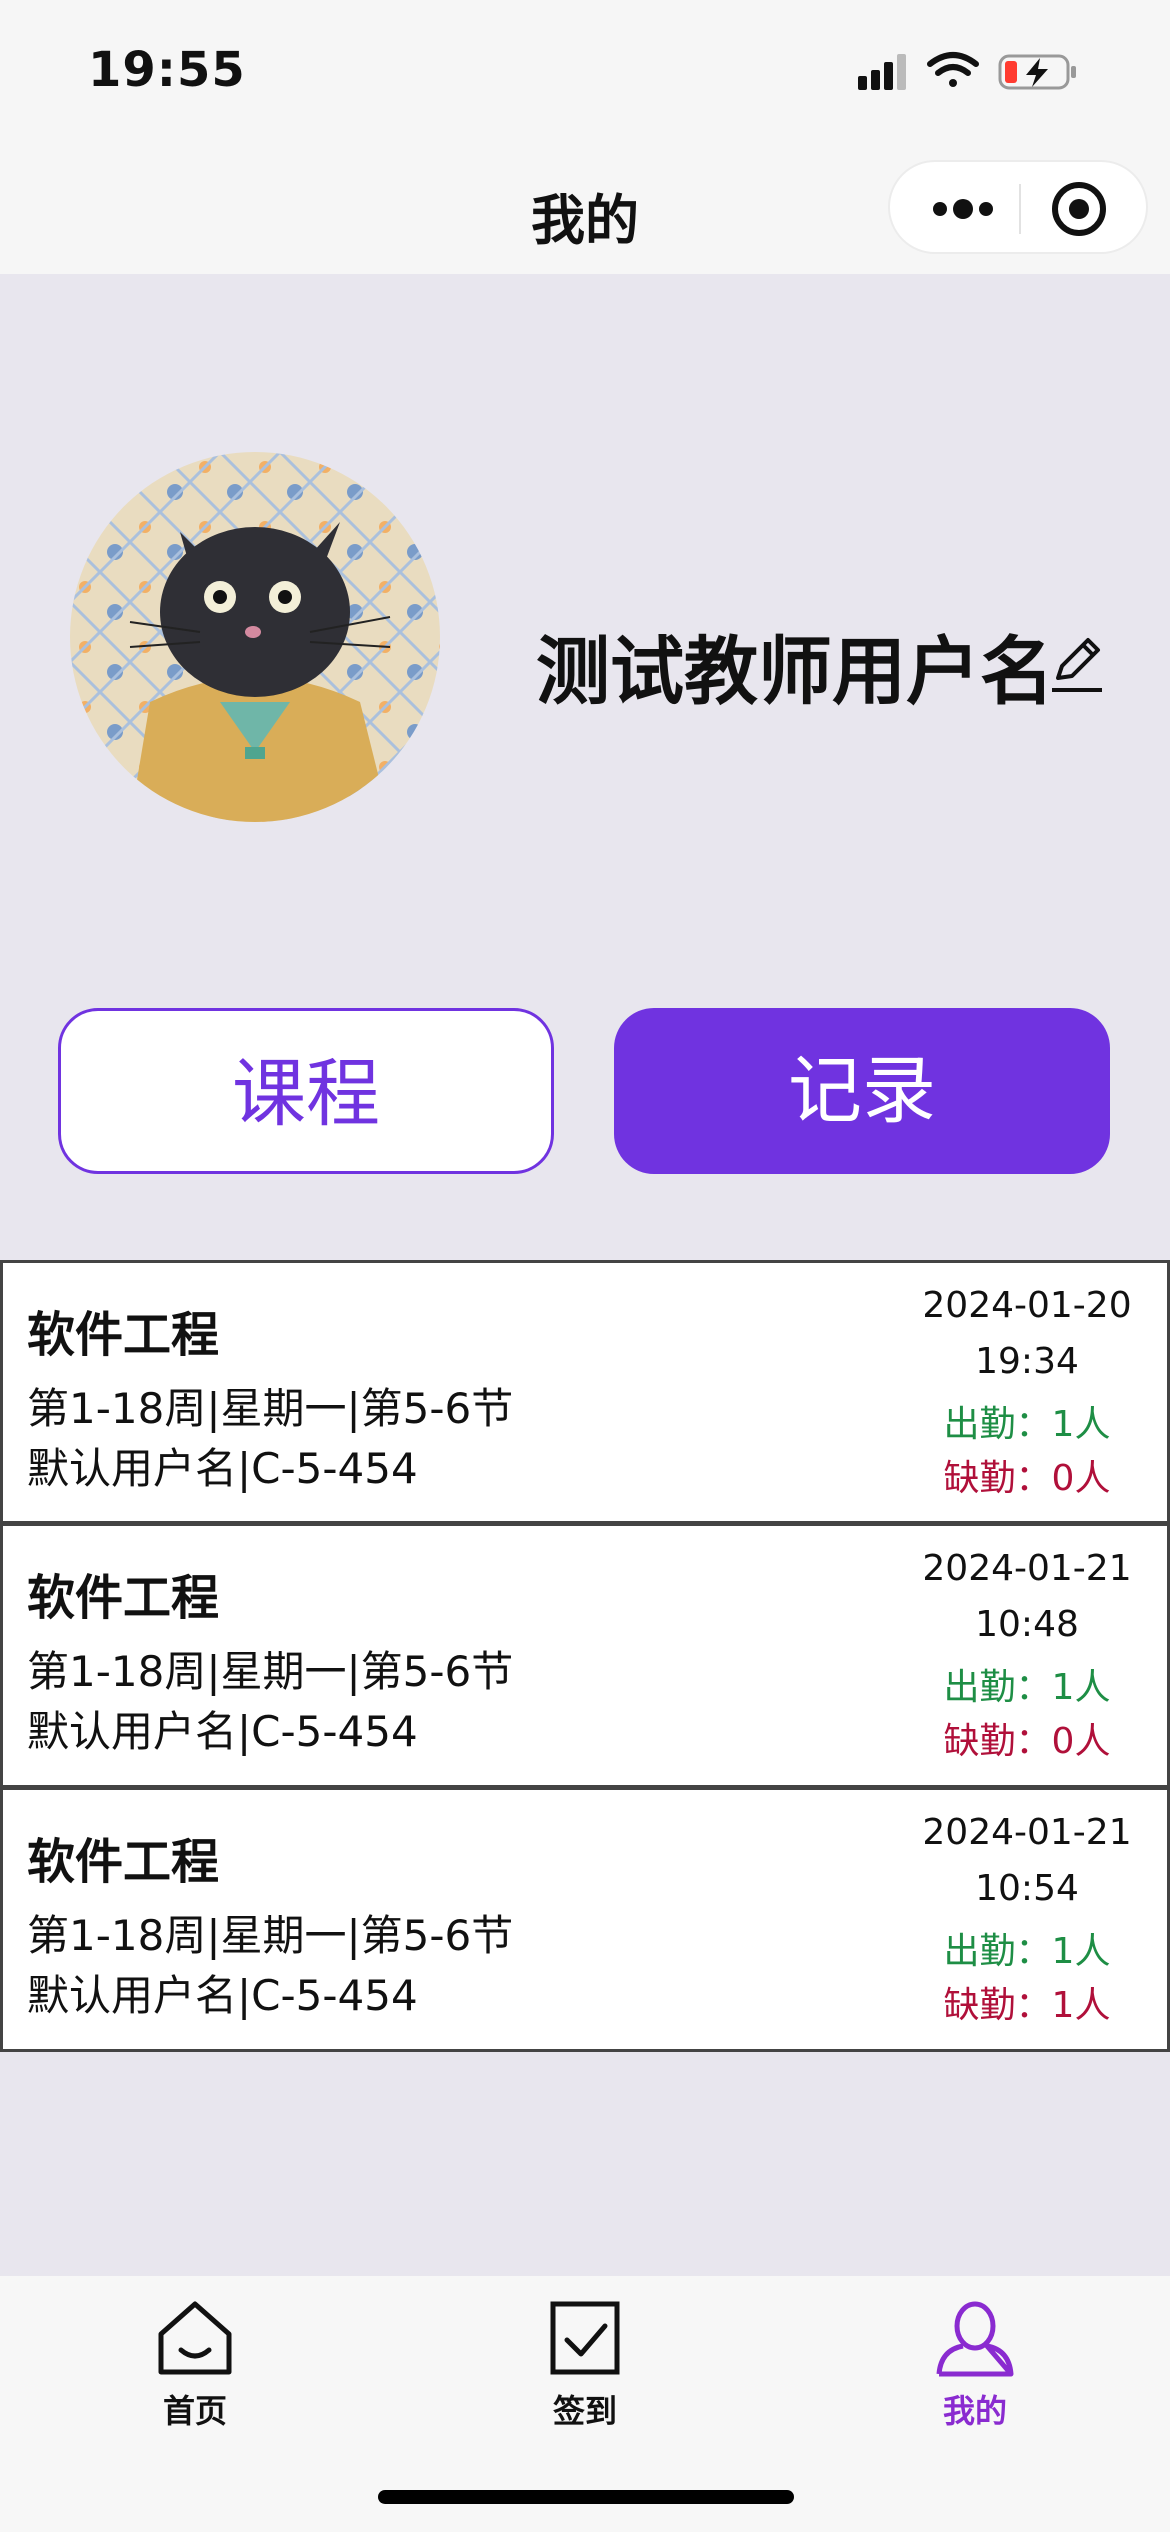 The image size is (1170, 2532). I want to click on checkin-icon, so click(585, 2338).